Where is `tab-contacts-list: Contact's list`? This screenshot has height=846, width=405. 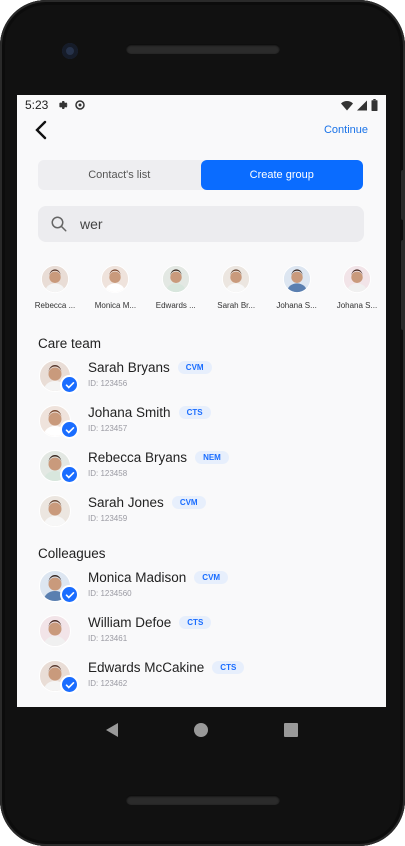
tab-contacts-list: Contact's list is located at coordinates (119, 175).